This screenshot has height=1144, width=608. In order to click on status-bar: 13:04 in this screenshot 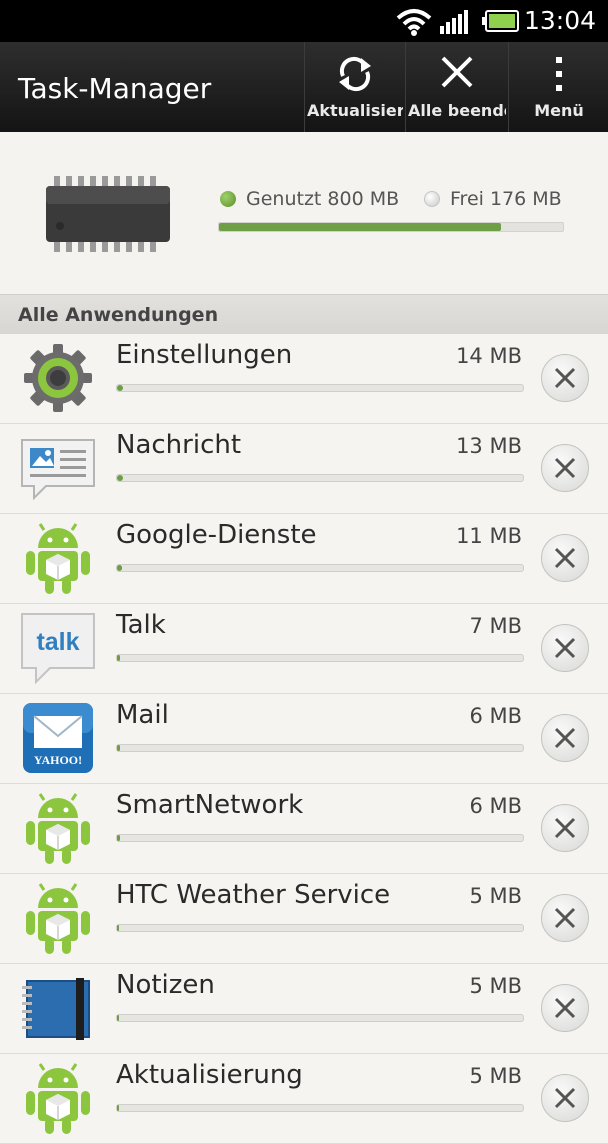, I will do `click(304, 21)`.